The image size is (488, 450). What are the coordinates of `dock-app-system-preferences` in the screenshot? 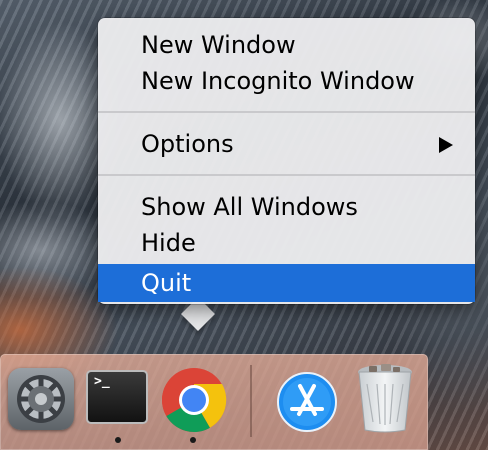 It's located at (41, 399).